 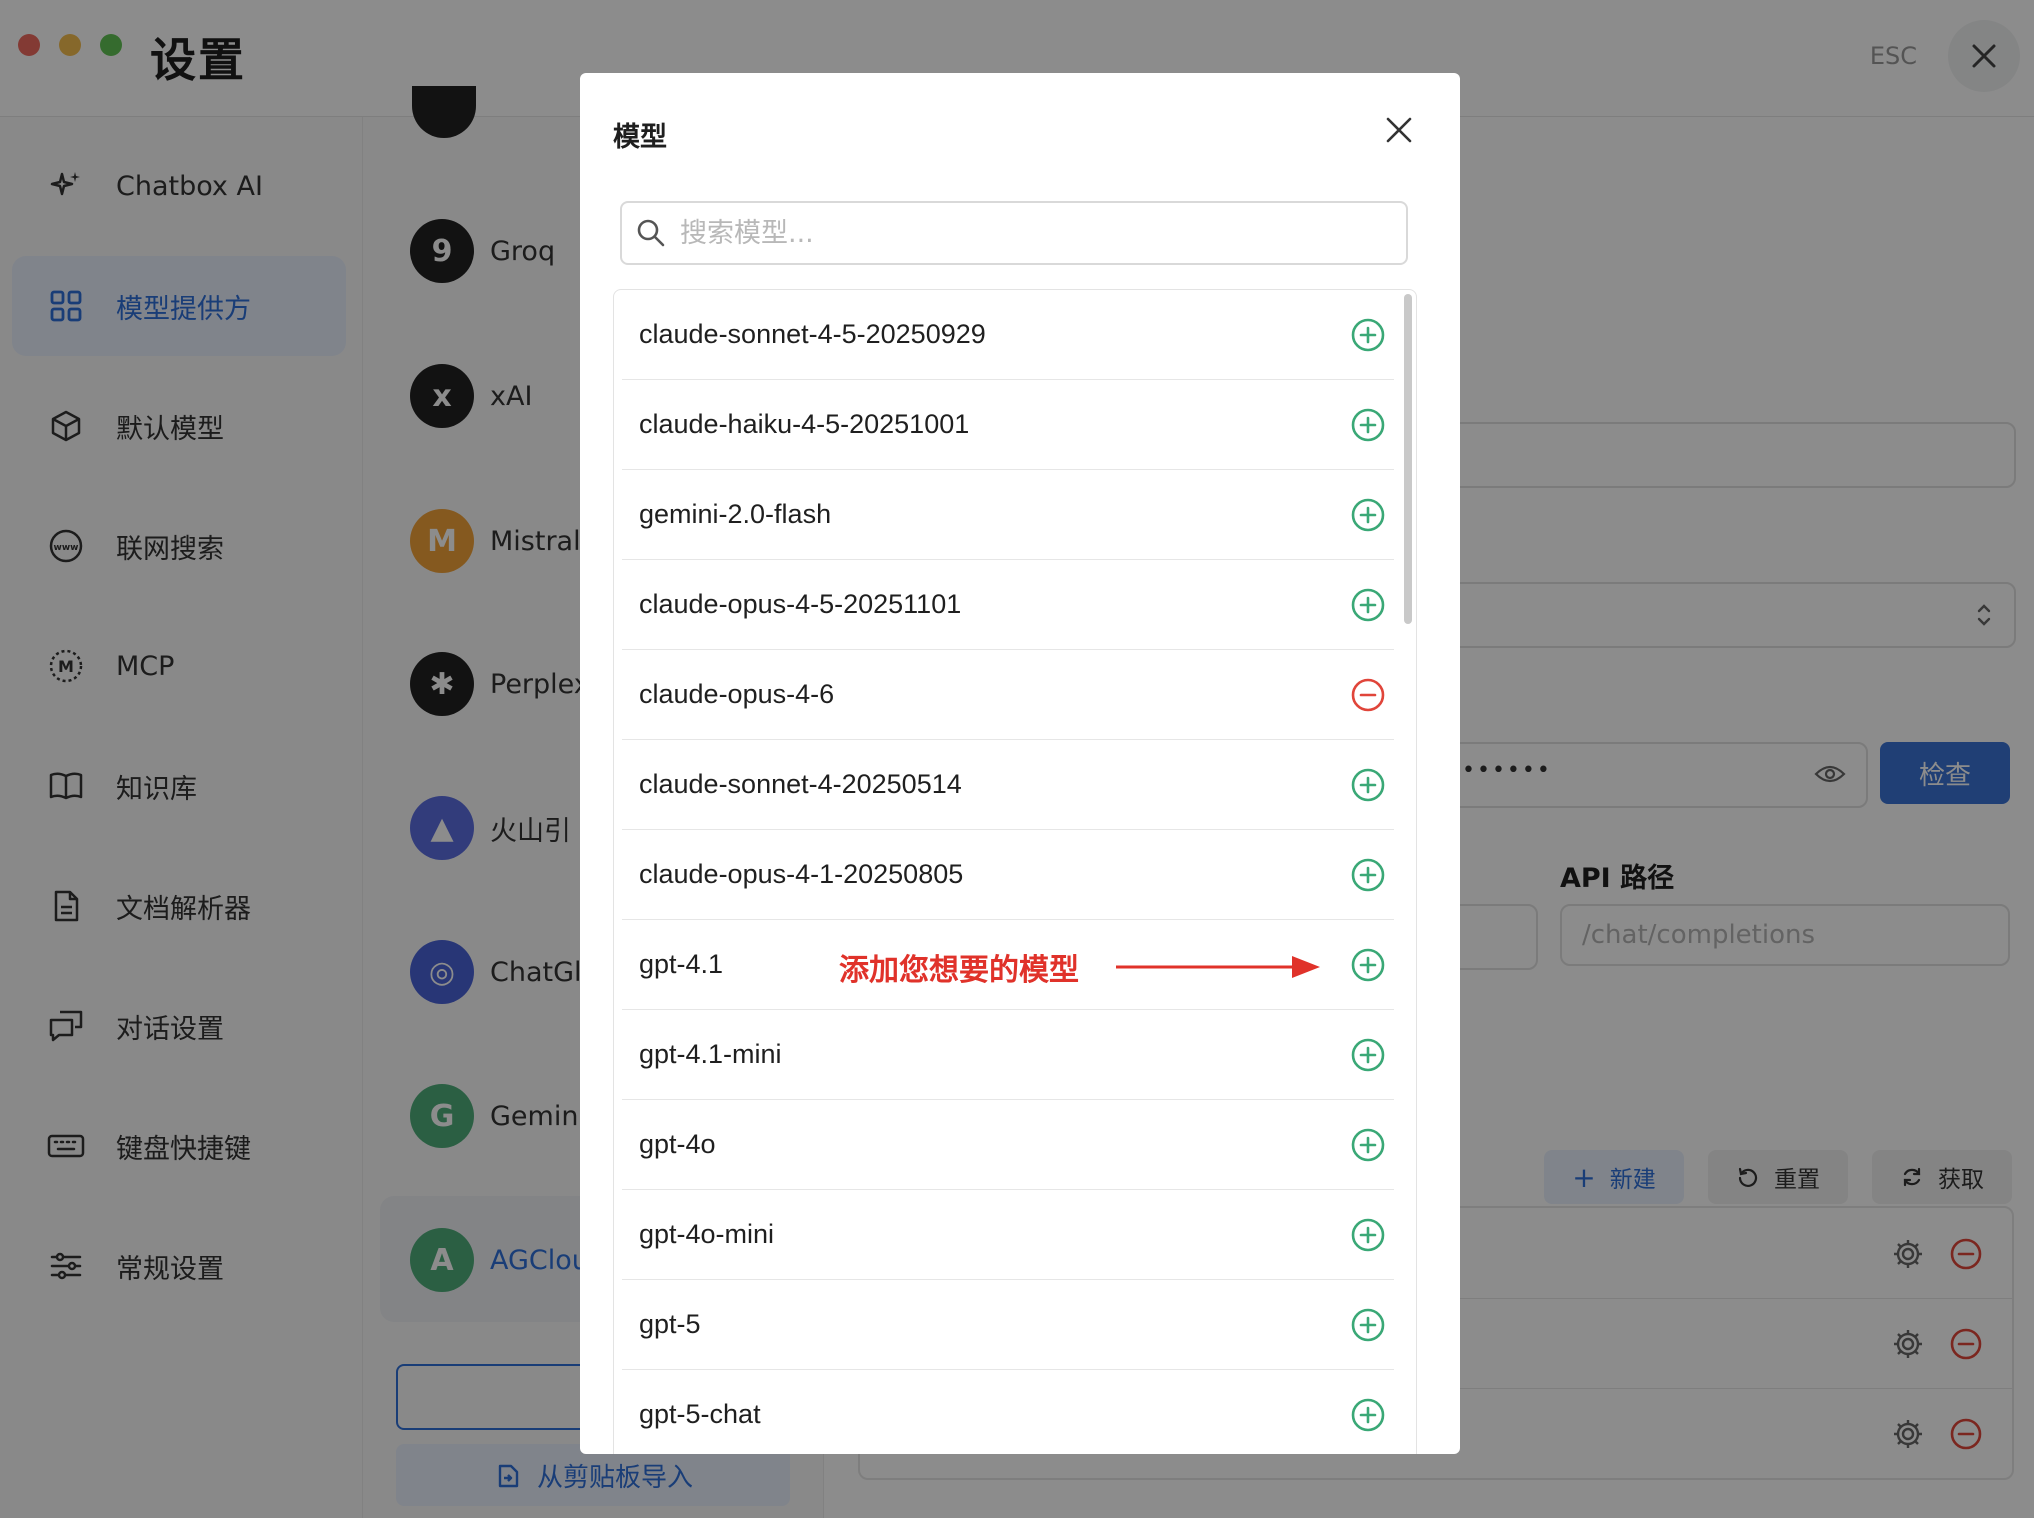 What do you see at coordinates (1408, 459) in the screenshot?
I see `scrollbar-thumb` at bounding box center [1408, 459].